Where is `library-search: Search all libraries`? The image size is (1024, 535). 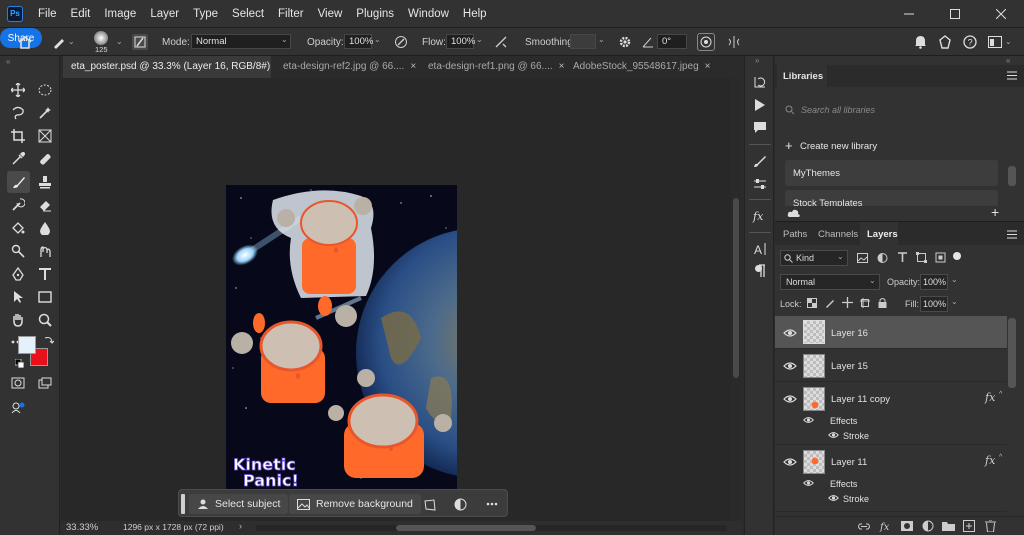
library-search: Search all libraries is located at coordinates (891, 110).